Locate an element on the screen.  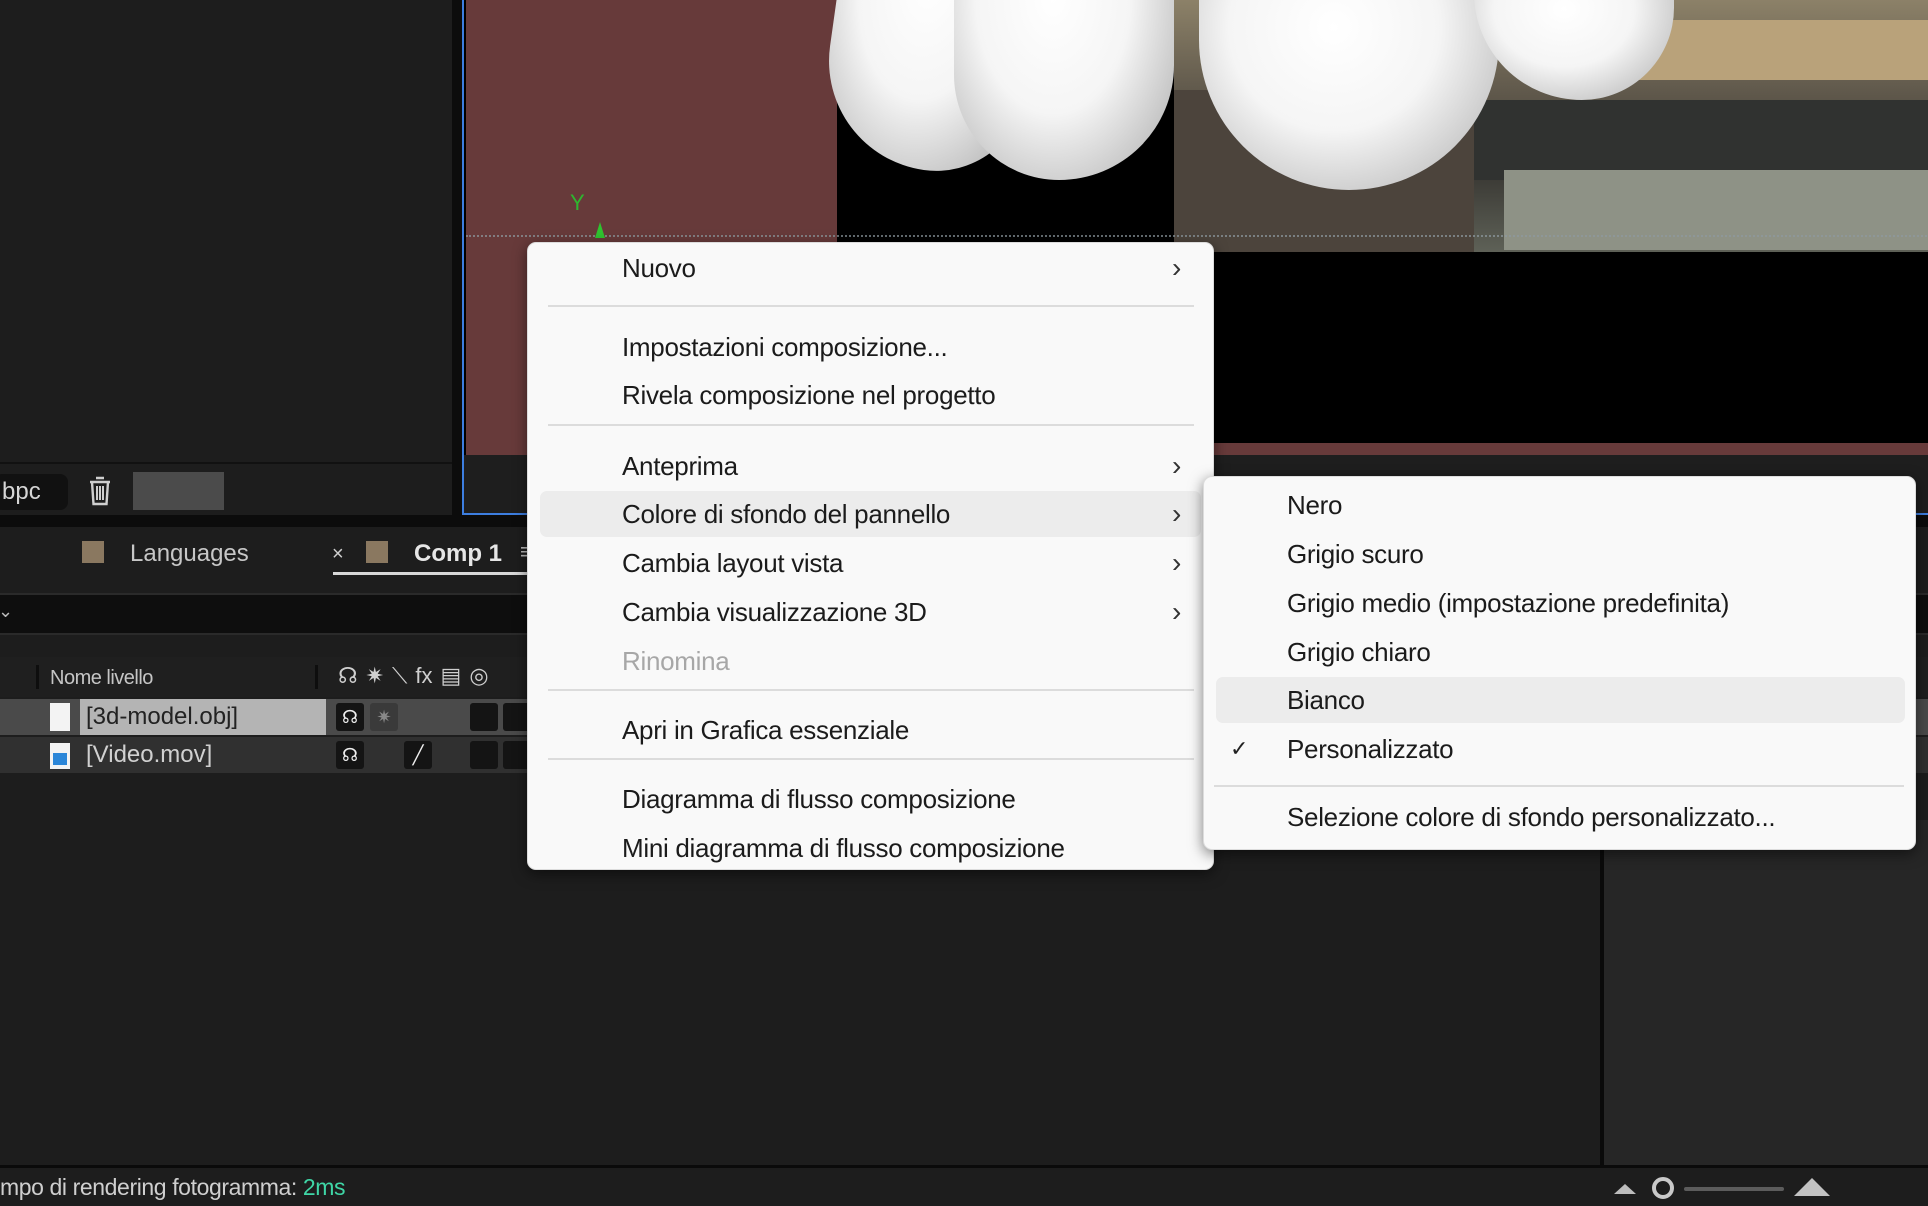
menu-item-label: Anteprima is located at coordinates (680, 466).